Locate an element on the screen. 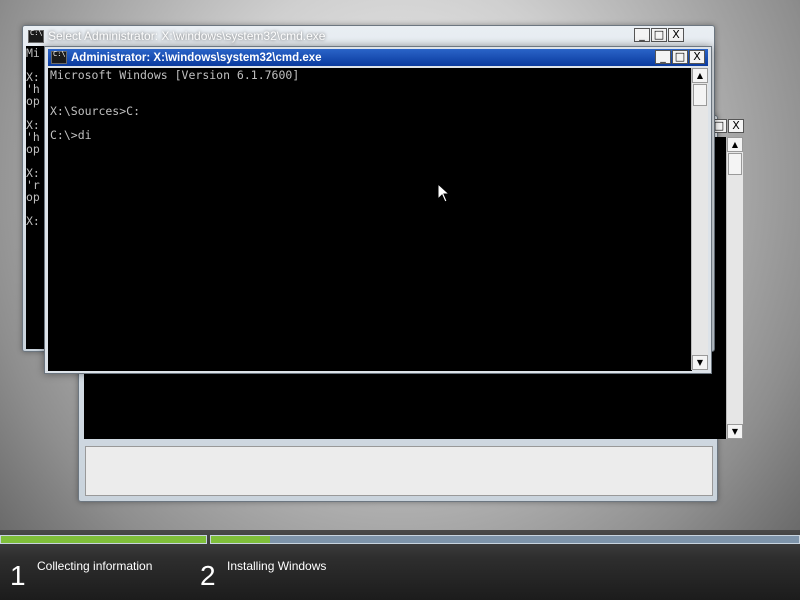  step-label: Collecting information is located at coordinates (95, 566).